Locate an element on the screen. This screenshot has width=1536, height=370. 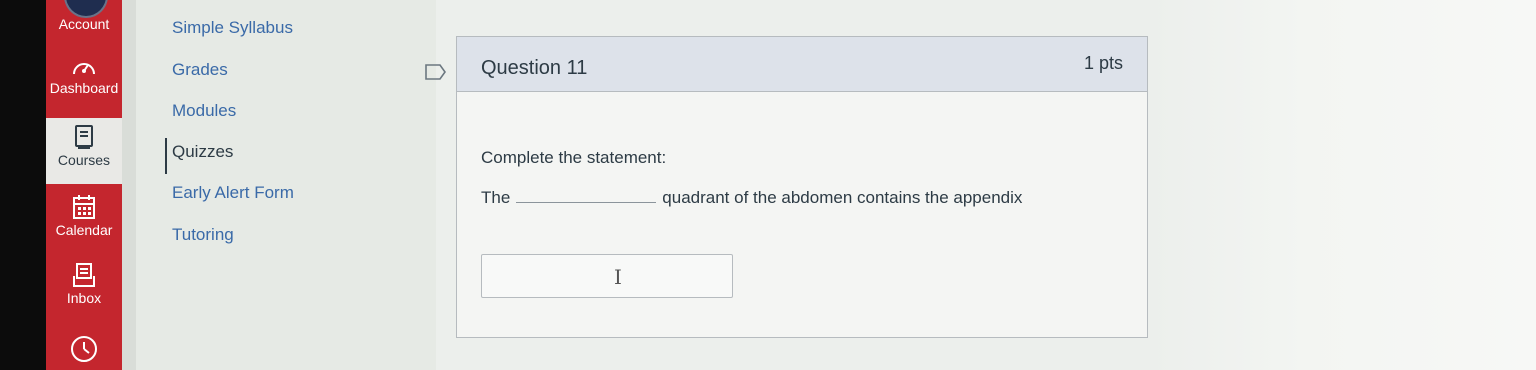
nav-inbox: Inbox is located at coordinates (84, 284).